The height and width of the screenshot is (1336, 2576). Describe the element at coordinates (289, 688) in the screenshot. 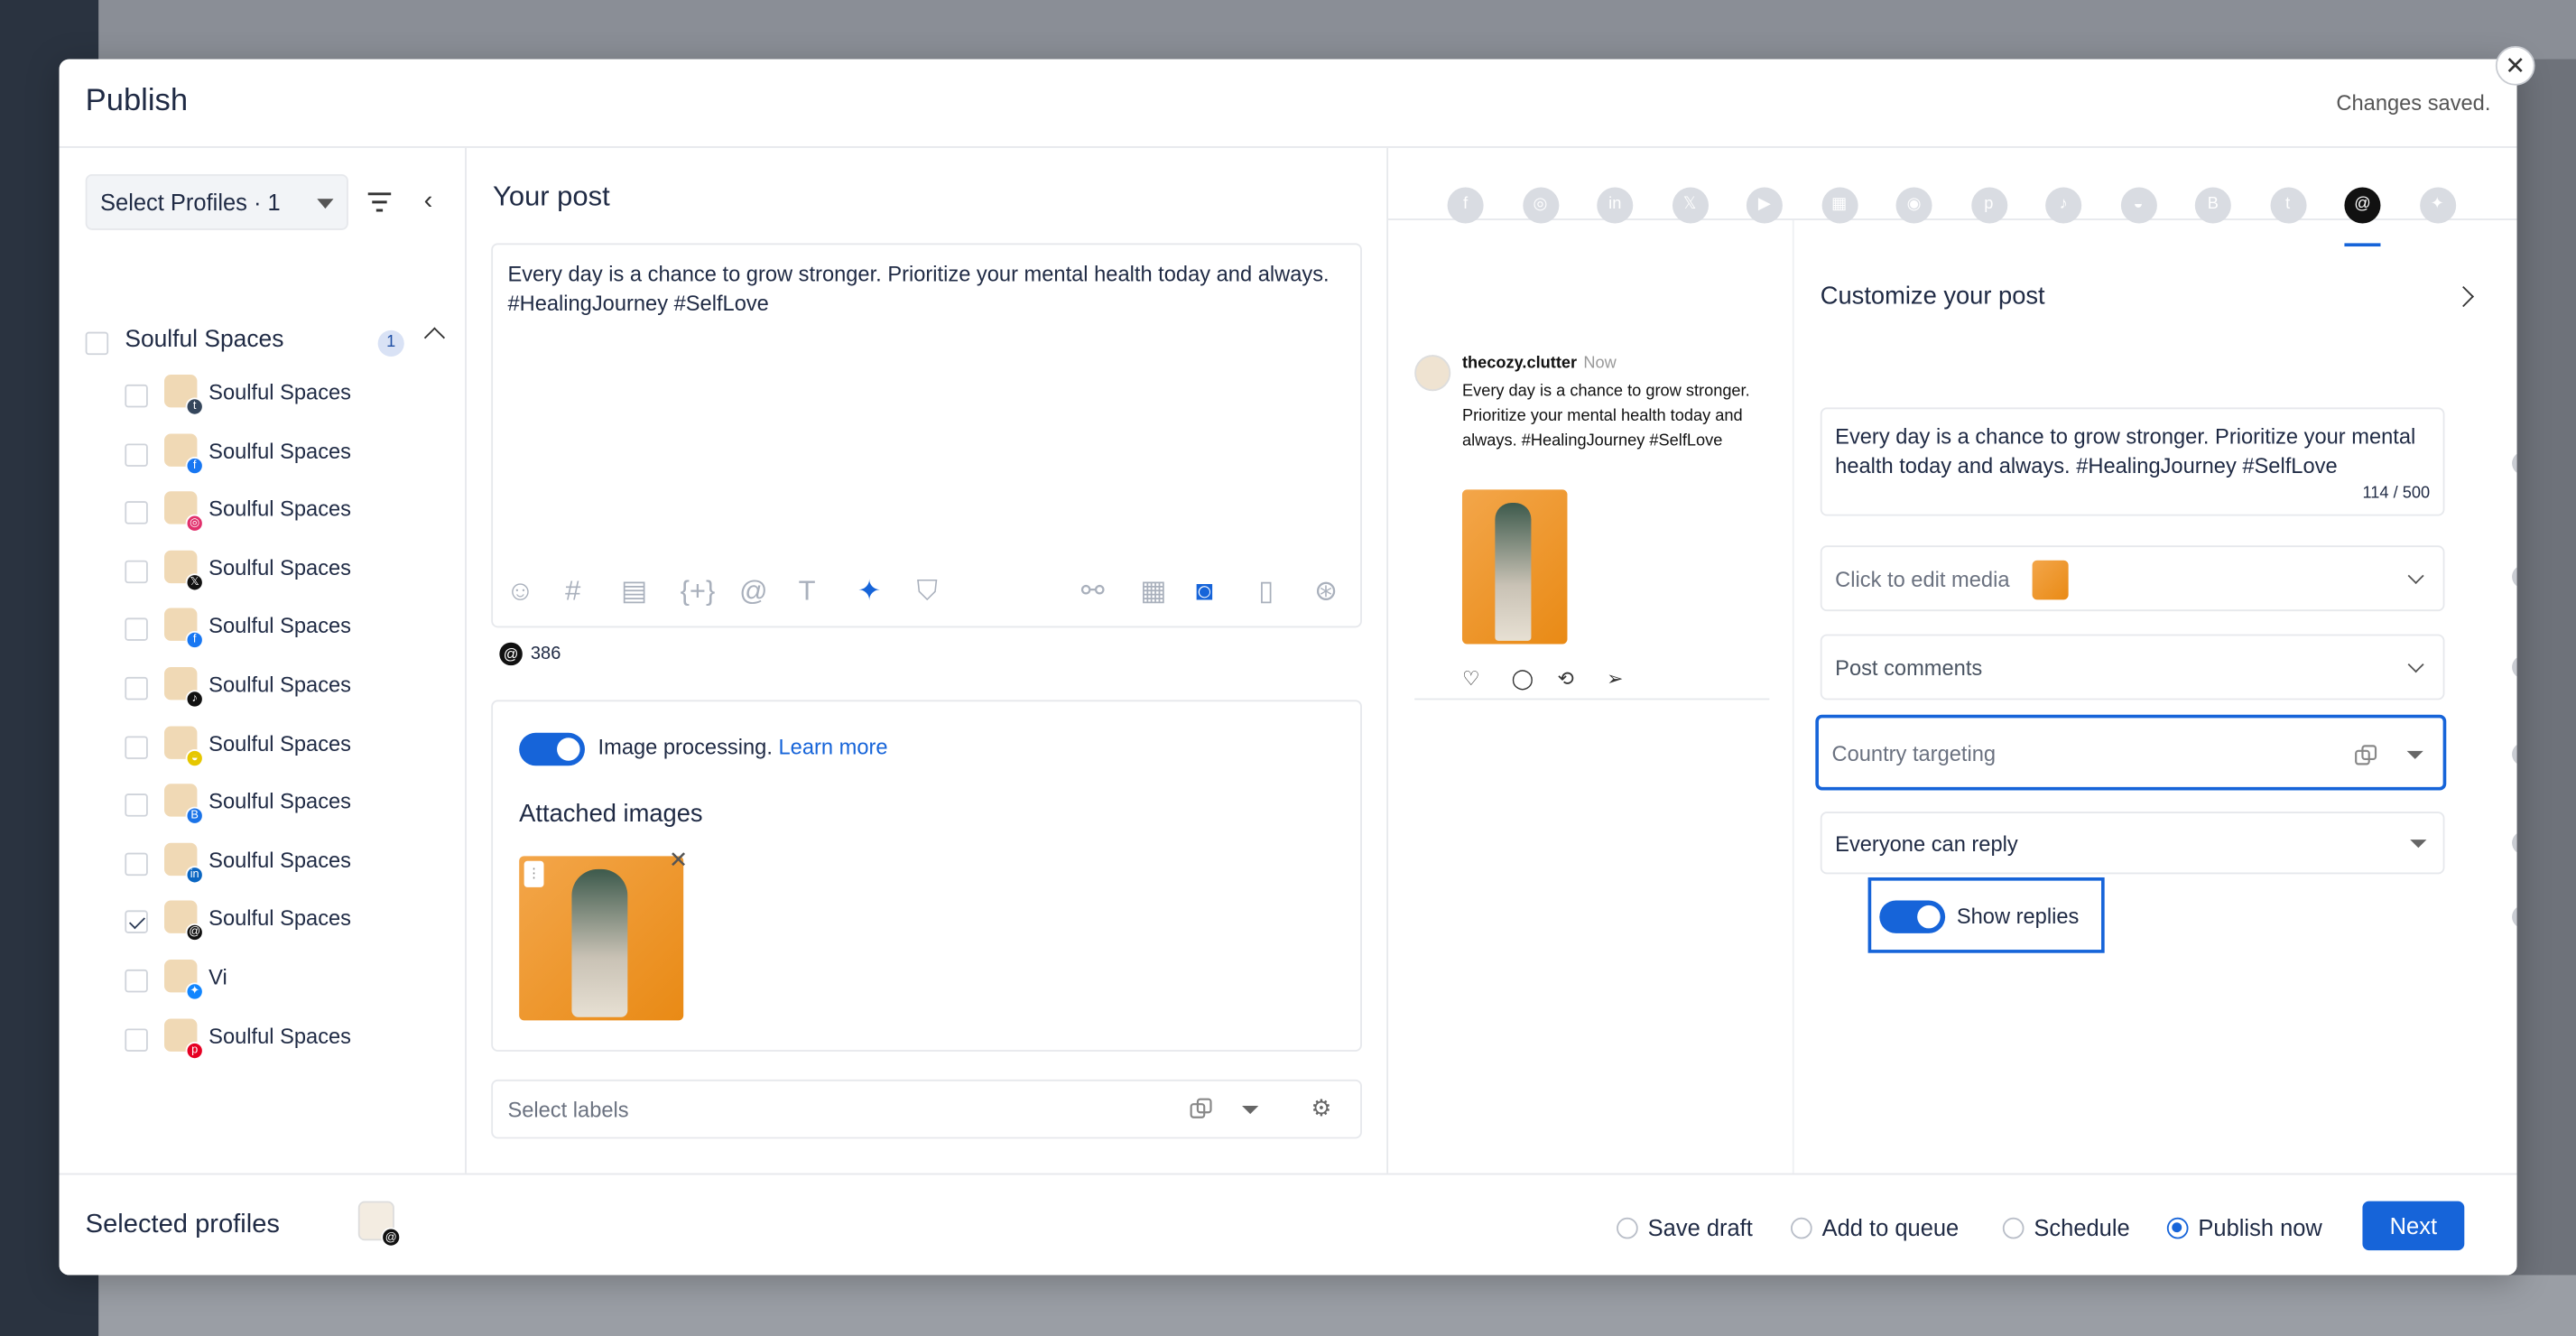

I see `profile-item-tiktok: ♪ Soulful Spaces` at that location.